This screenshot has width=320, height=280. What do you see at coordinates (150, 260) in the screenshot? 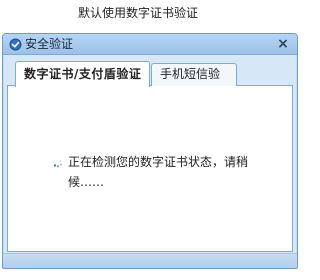
I see `dialog-footer-bar` at bounding box center [150, 260].